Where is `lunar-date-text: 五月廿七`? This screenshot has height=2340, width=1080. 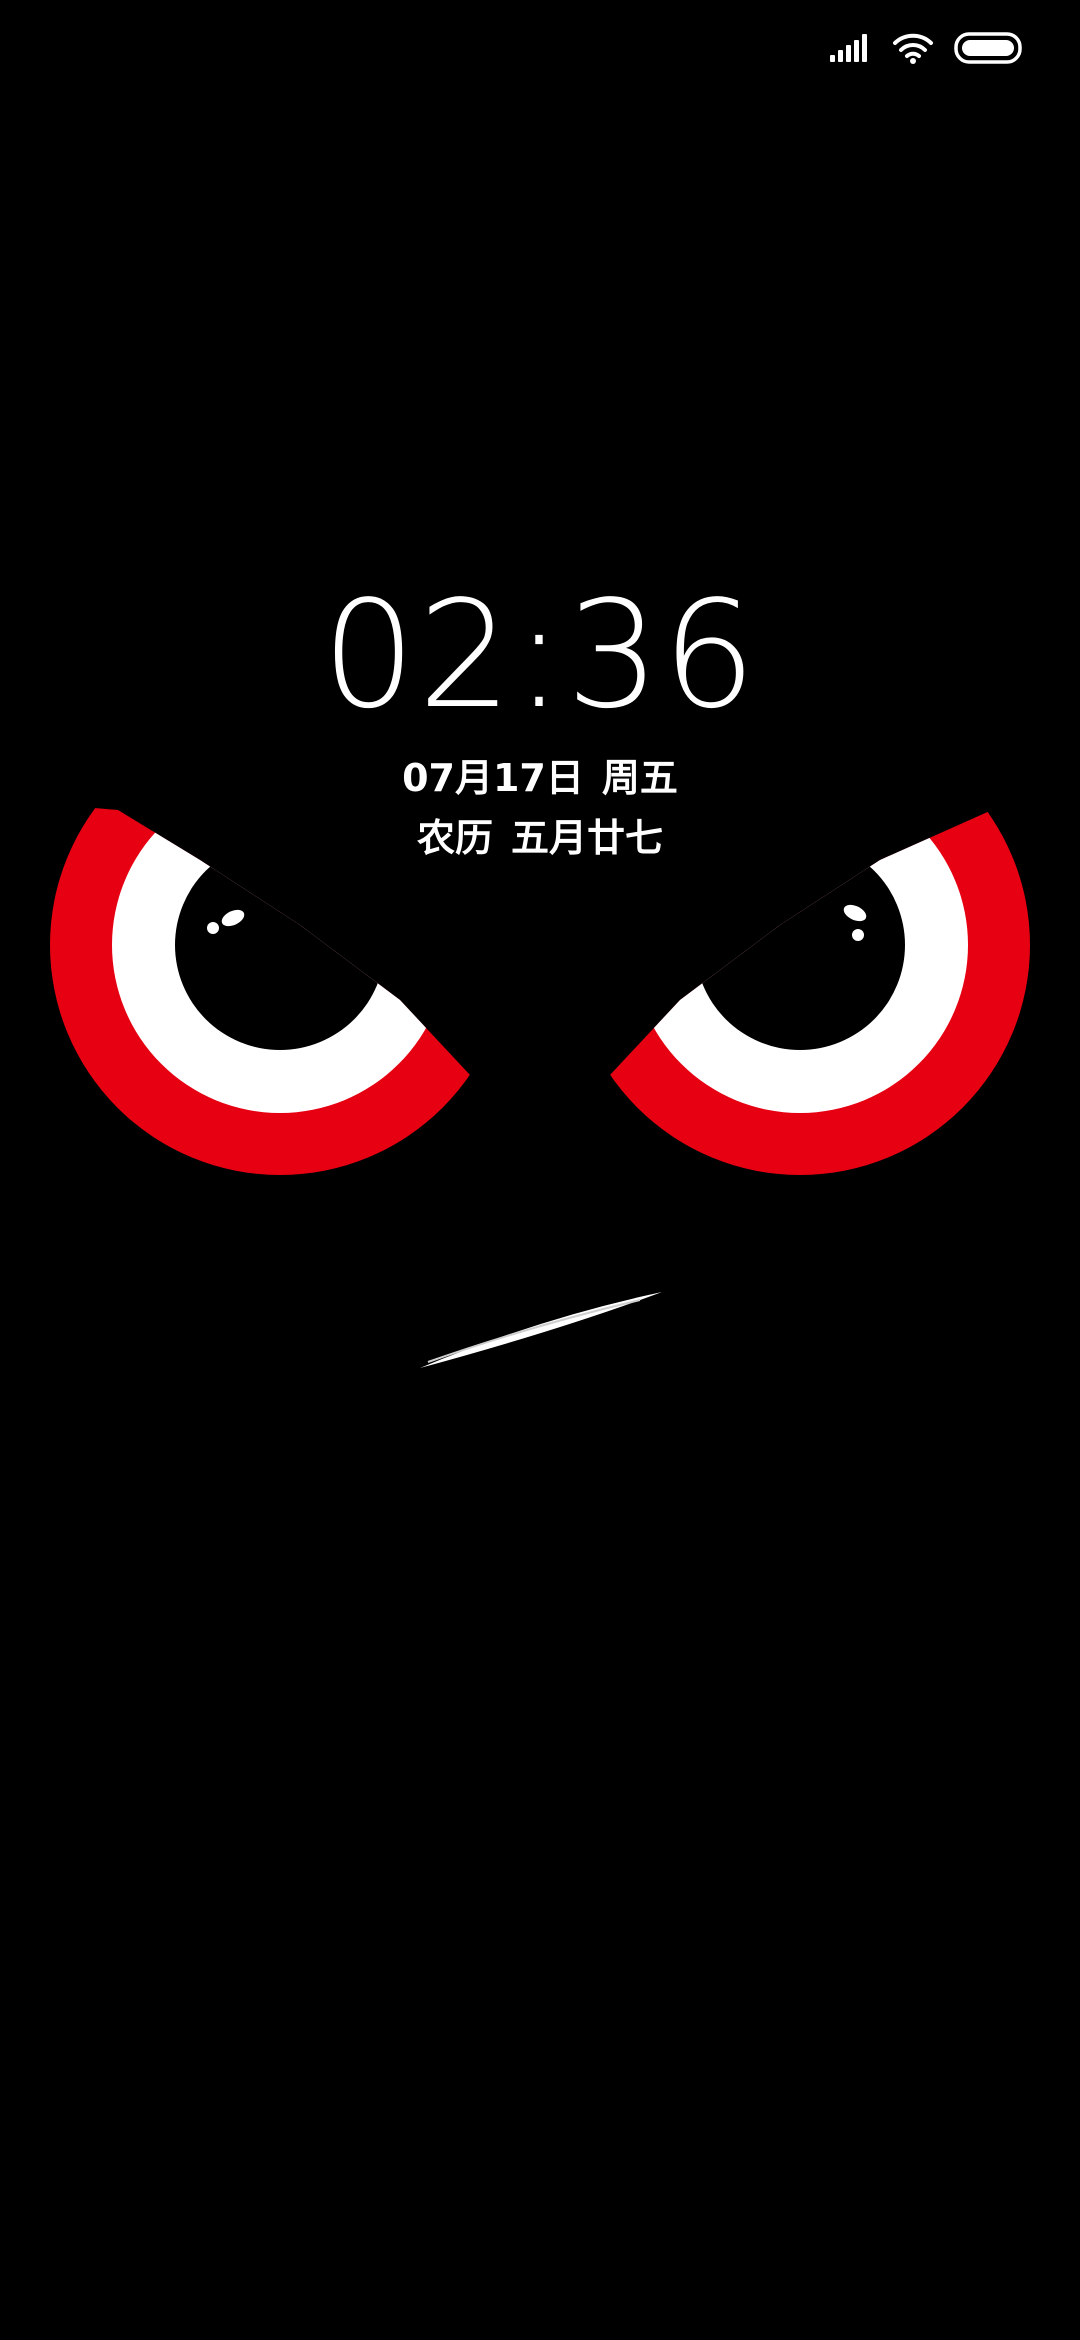
lunar-date-text: 五月廿七 is located at coordinates (587, 838).